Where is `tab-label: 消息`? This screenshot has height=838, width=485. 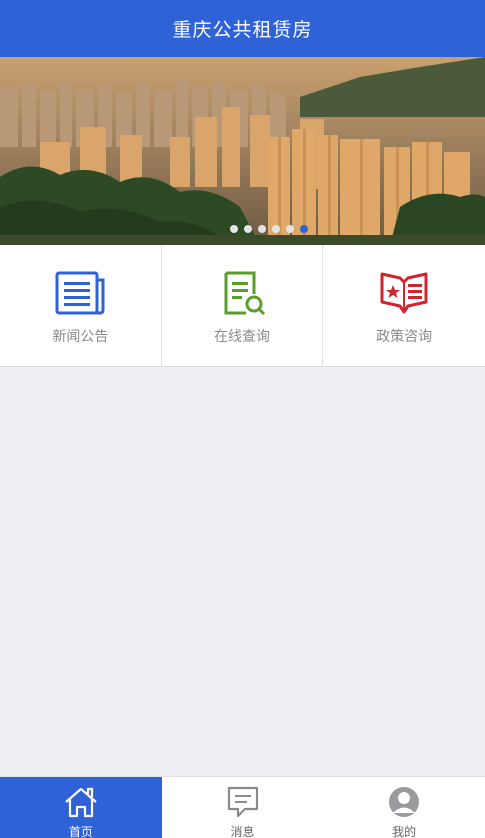
tab-label: 消息 is located at coordinates (242, 831).